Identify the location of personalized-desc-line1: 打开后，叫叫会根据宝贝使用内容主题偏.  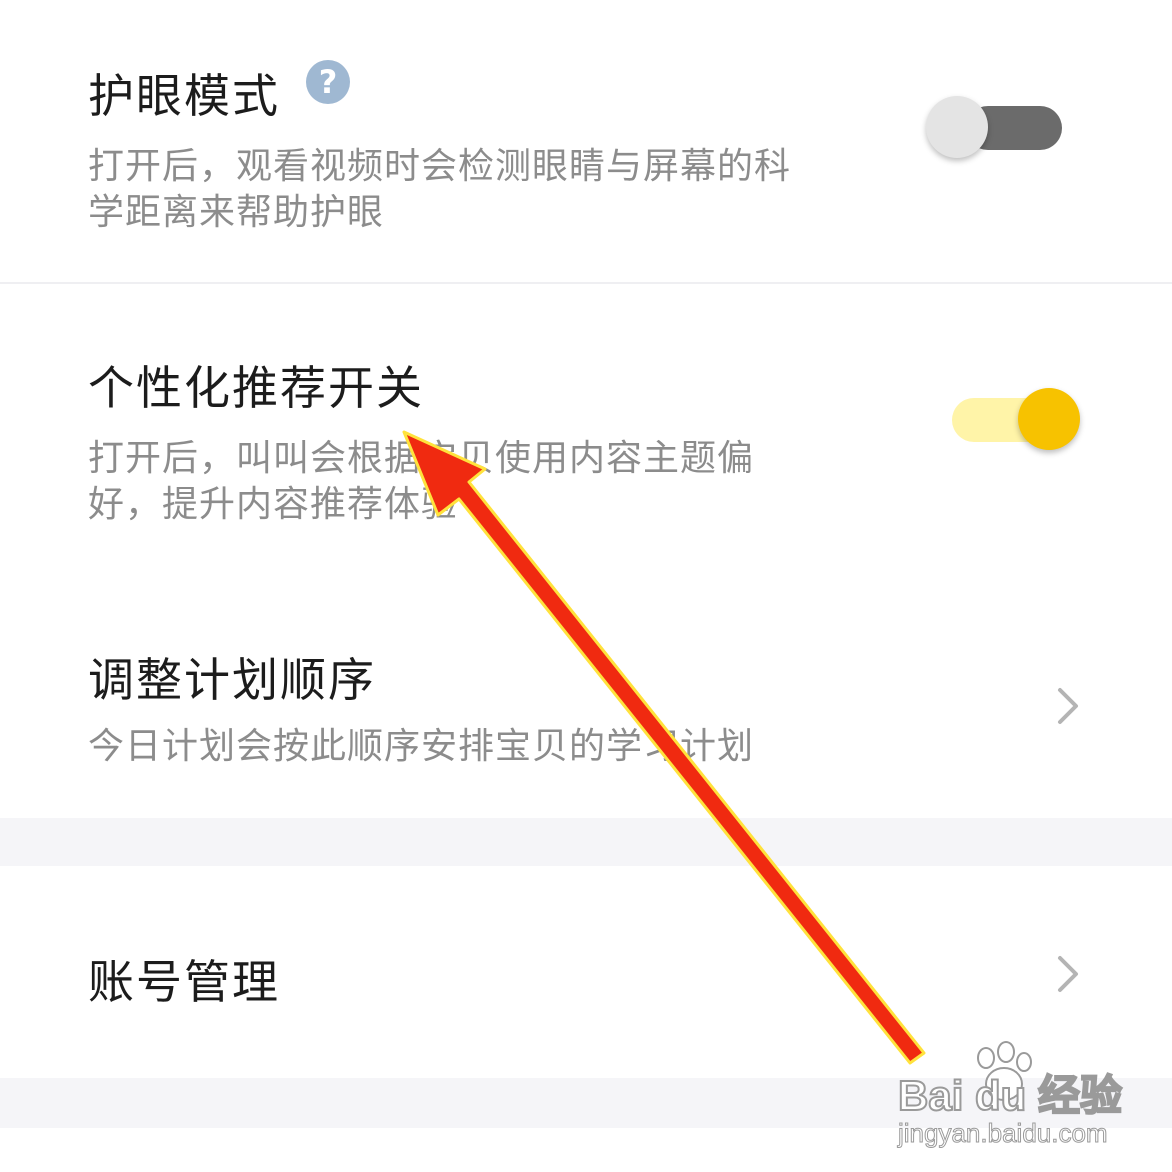
(421, 458).